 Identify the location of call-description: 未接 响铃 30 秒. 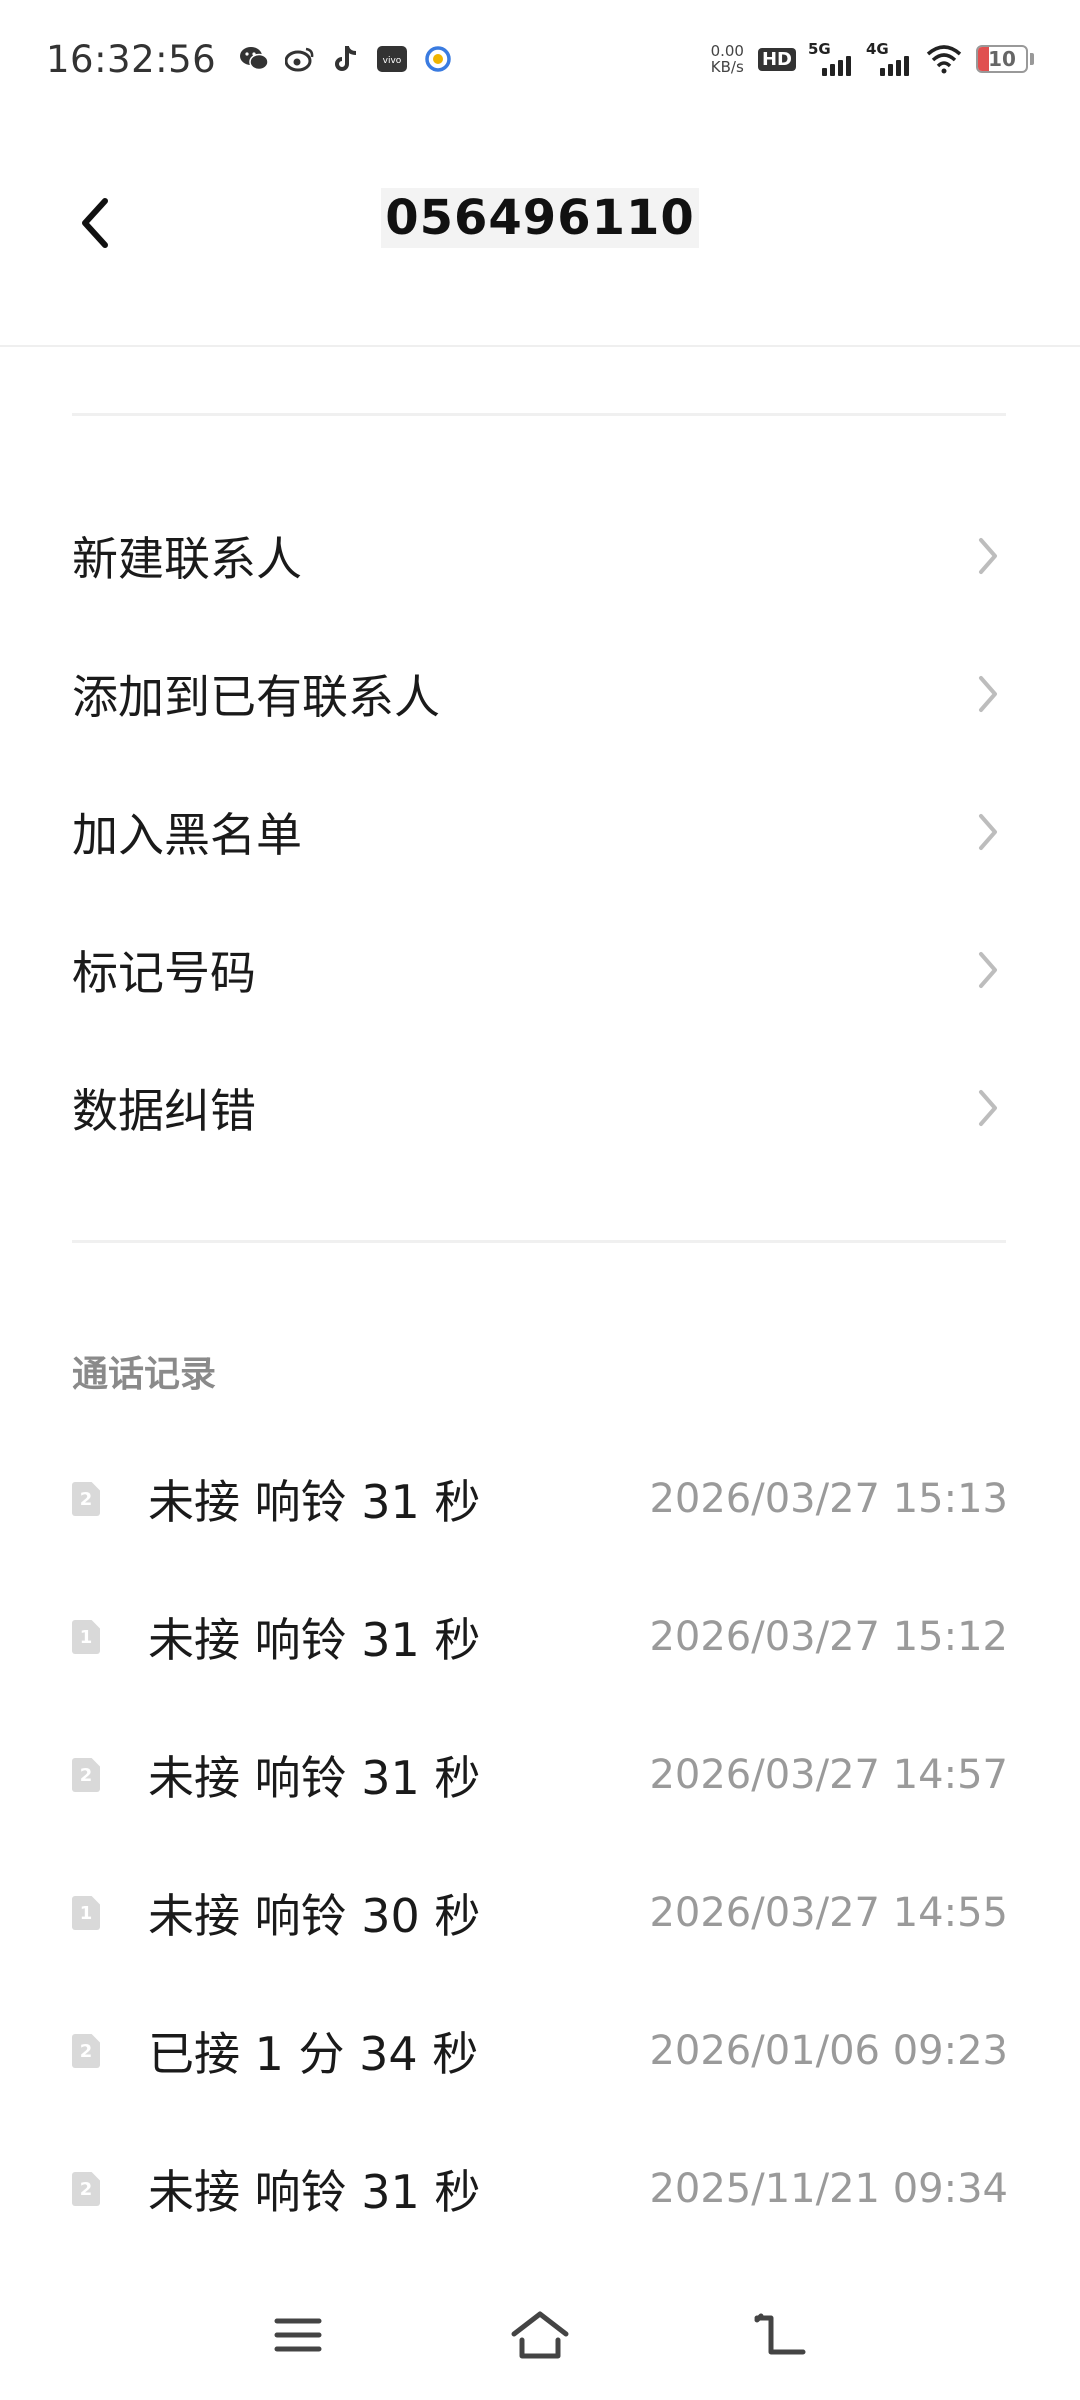
(314, 1916).